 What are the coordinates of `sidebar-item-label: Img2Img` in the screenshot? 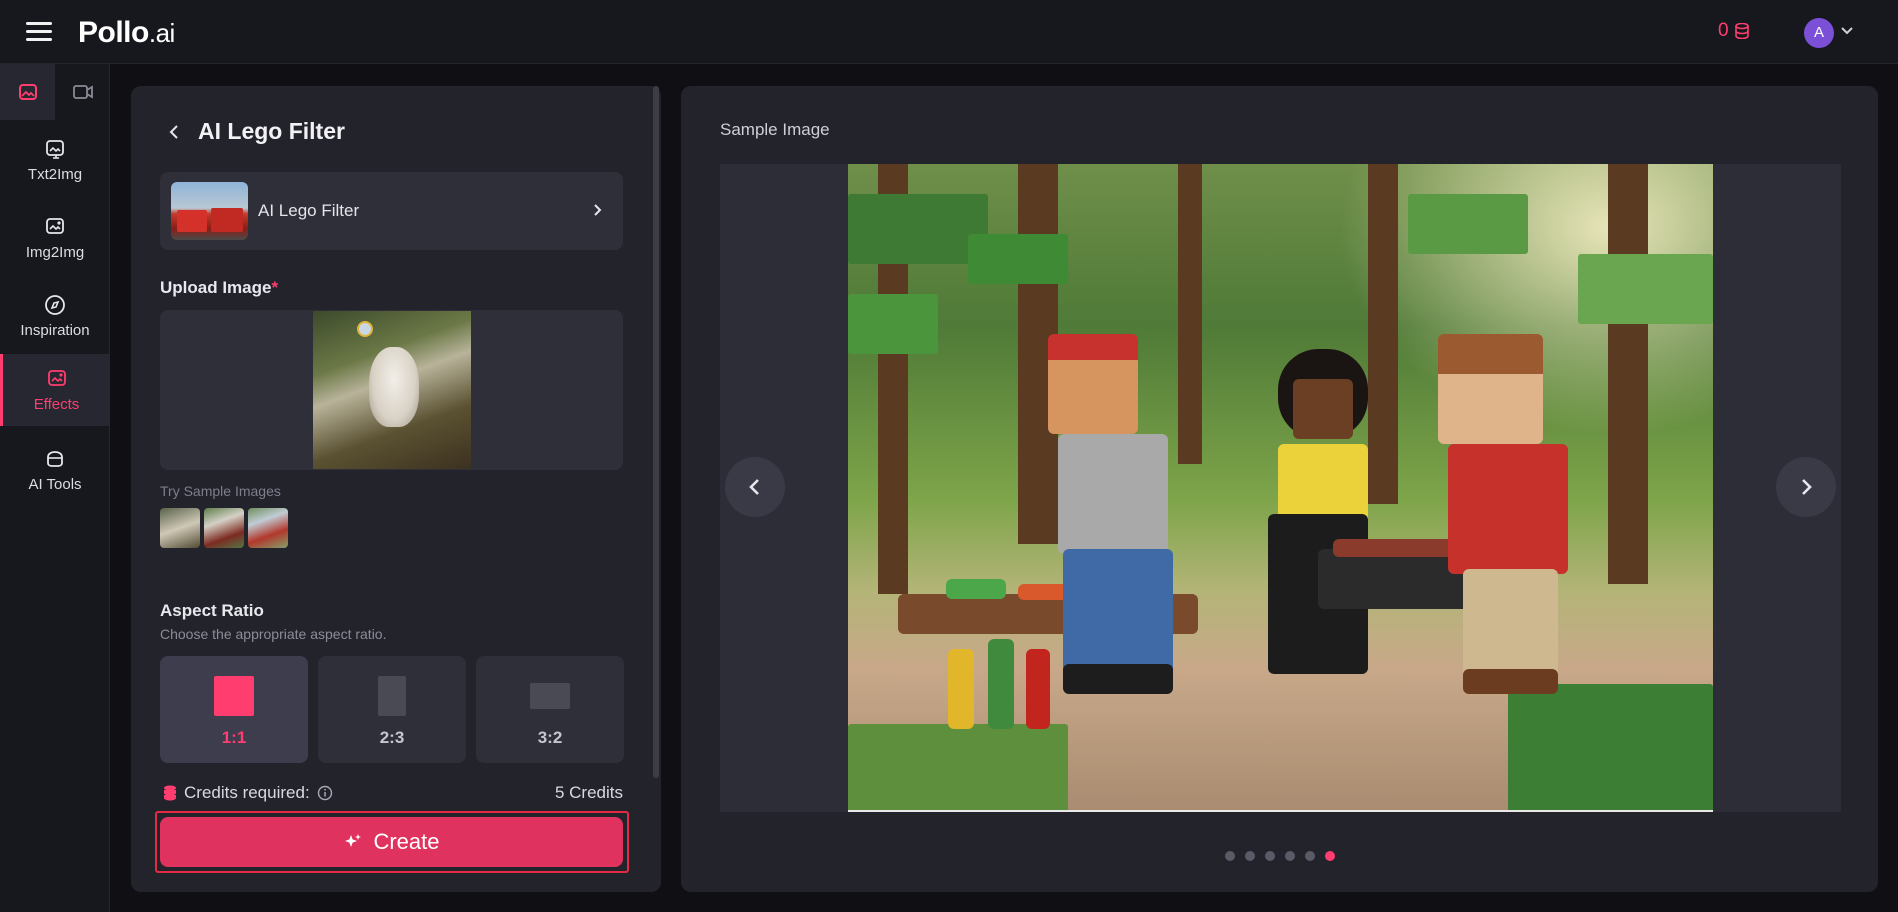 It's located at (55, 252).